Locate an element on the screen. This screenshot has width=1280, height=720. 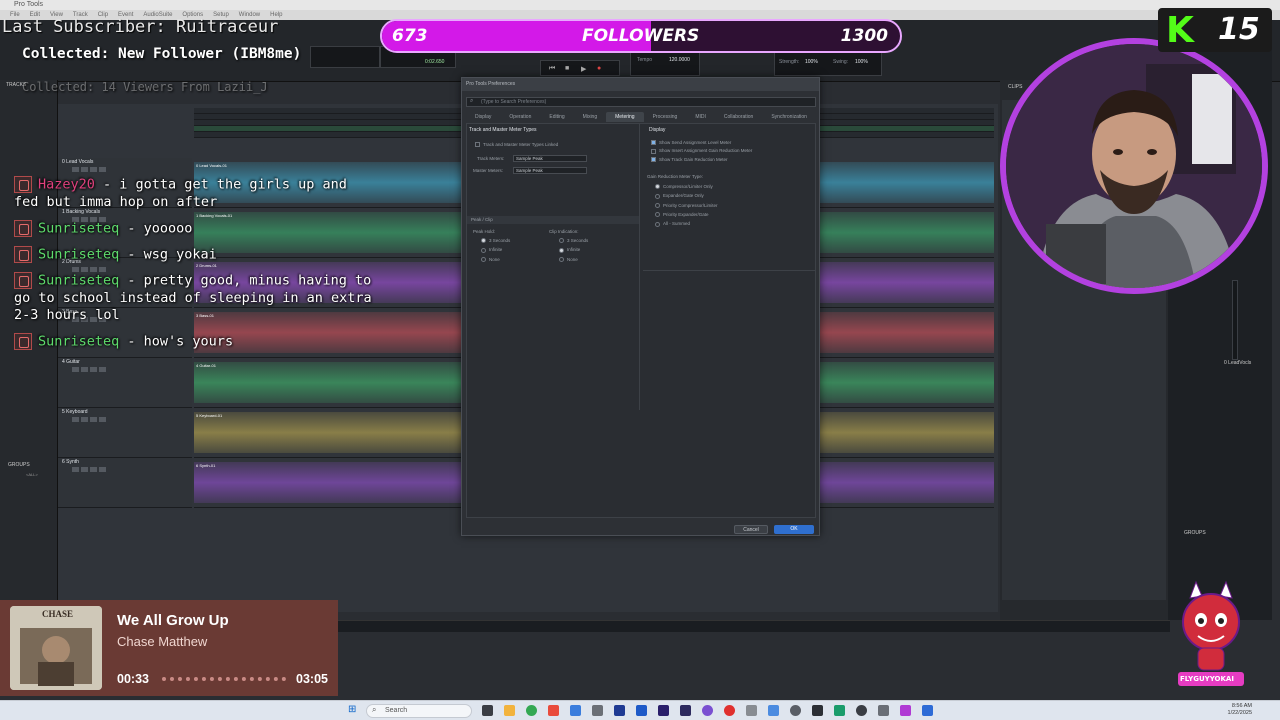
file-explorer-icon is located at coordinates (509, 710).